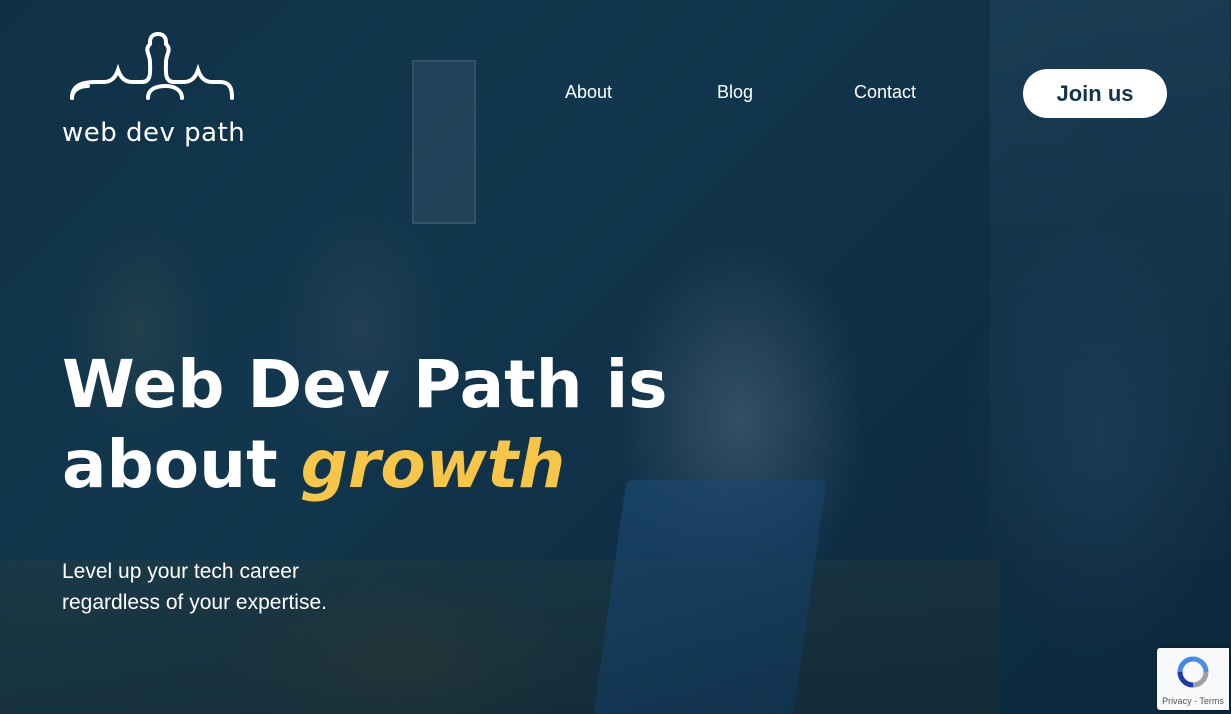 The image size is (1231, 714). I want to click on recaptcha-icon, so click(1193, 672).